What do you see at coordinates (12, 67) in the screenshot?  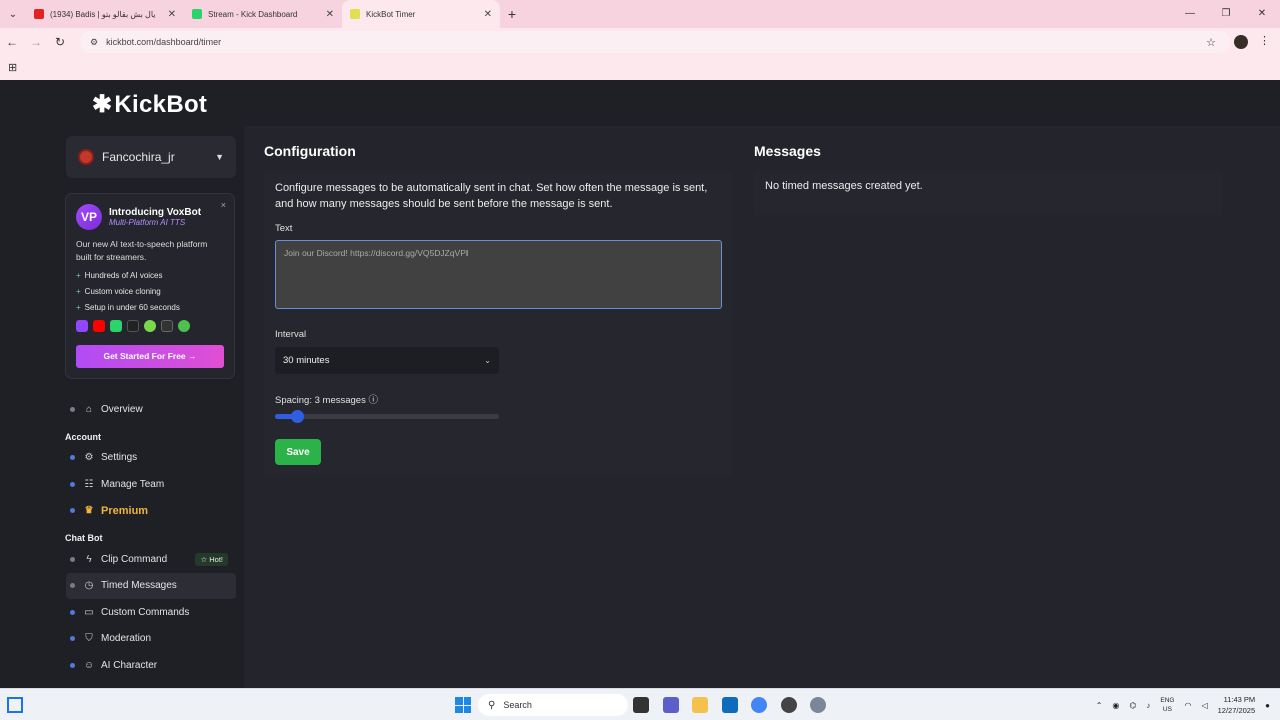 I see `apps-grid-icon: ⊞` at bounding box center [12, 67].